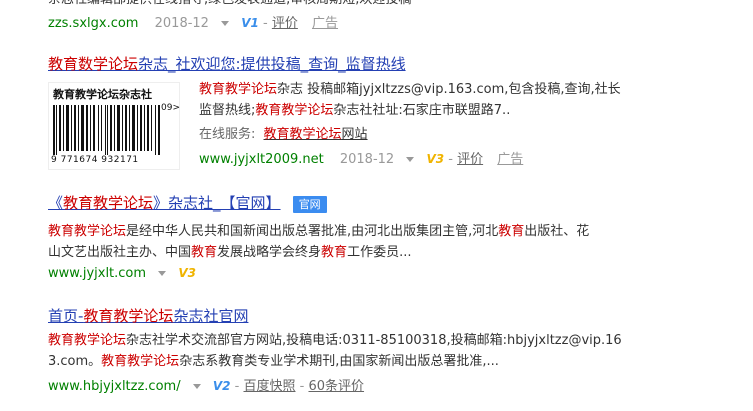 The image size is (753, 411). Describe the element at coordinates (206, 386) in the screenshot. I see `result3-meta: www.hbjyjxltzz.com/ V2 - 百度快照 - 60条评价` at that location.